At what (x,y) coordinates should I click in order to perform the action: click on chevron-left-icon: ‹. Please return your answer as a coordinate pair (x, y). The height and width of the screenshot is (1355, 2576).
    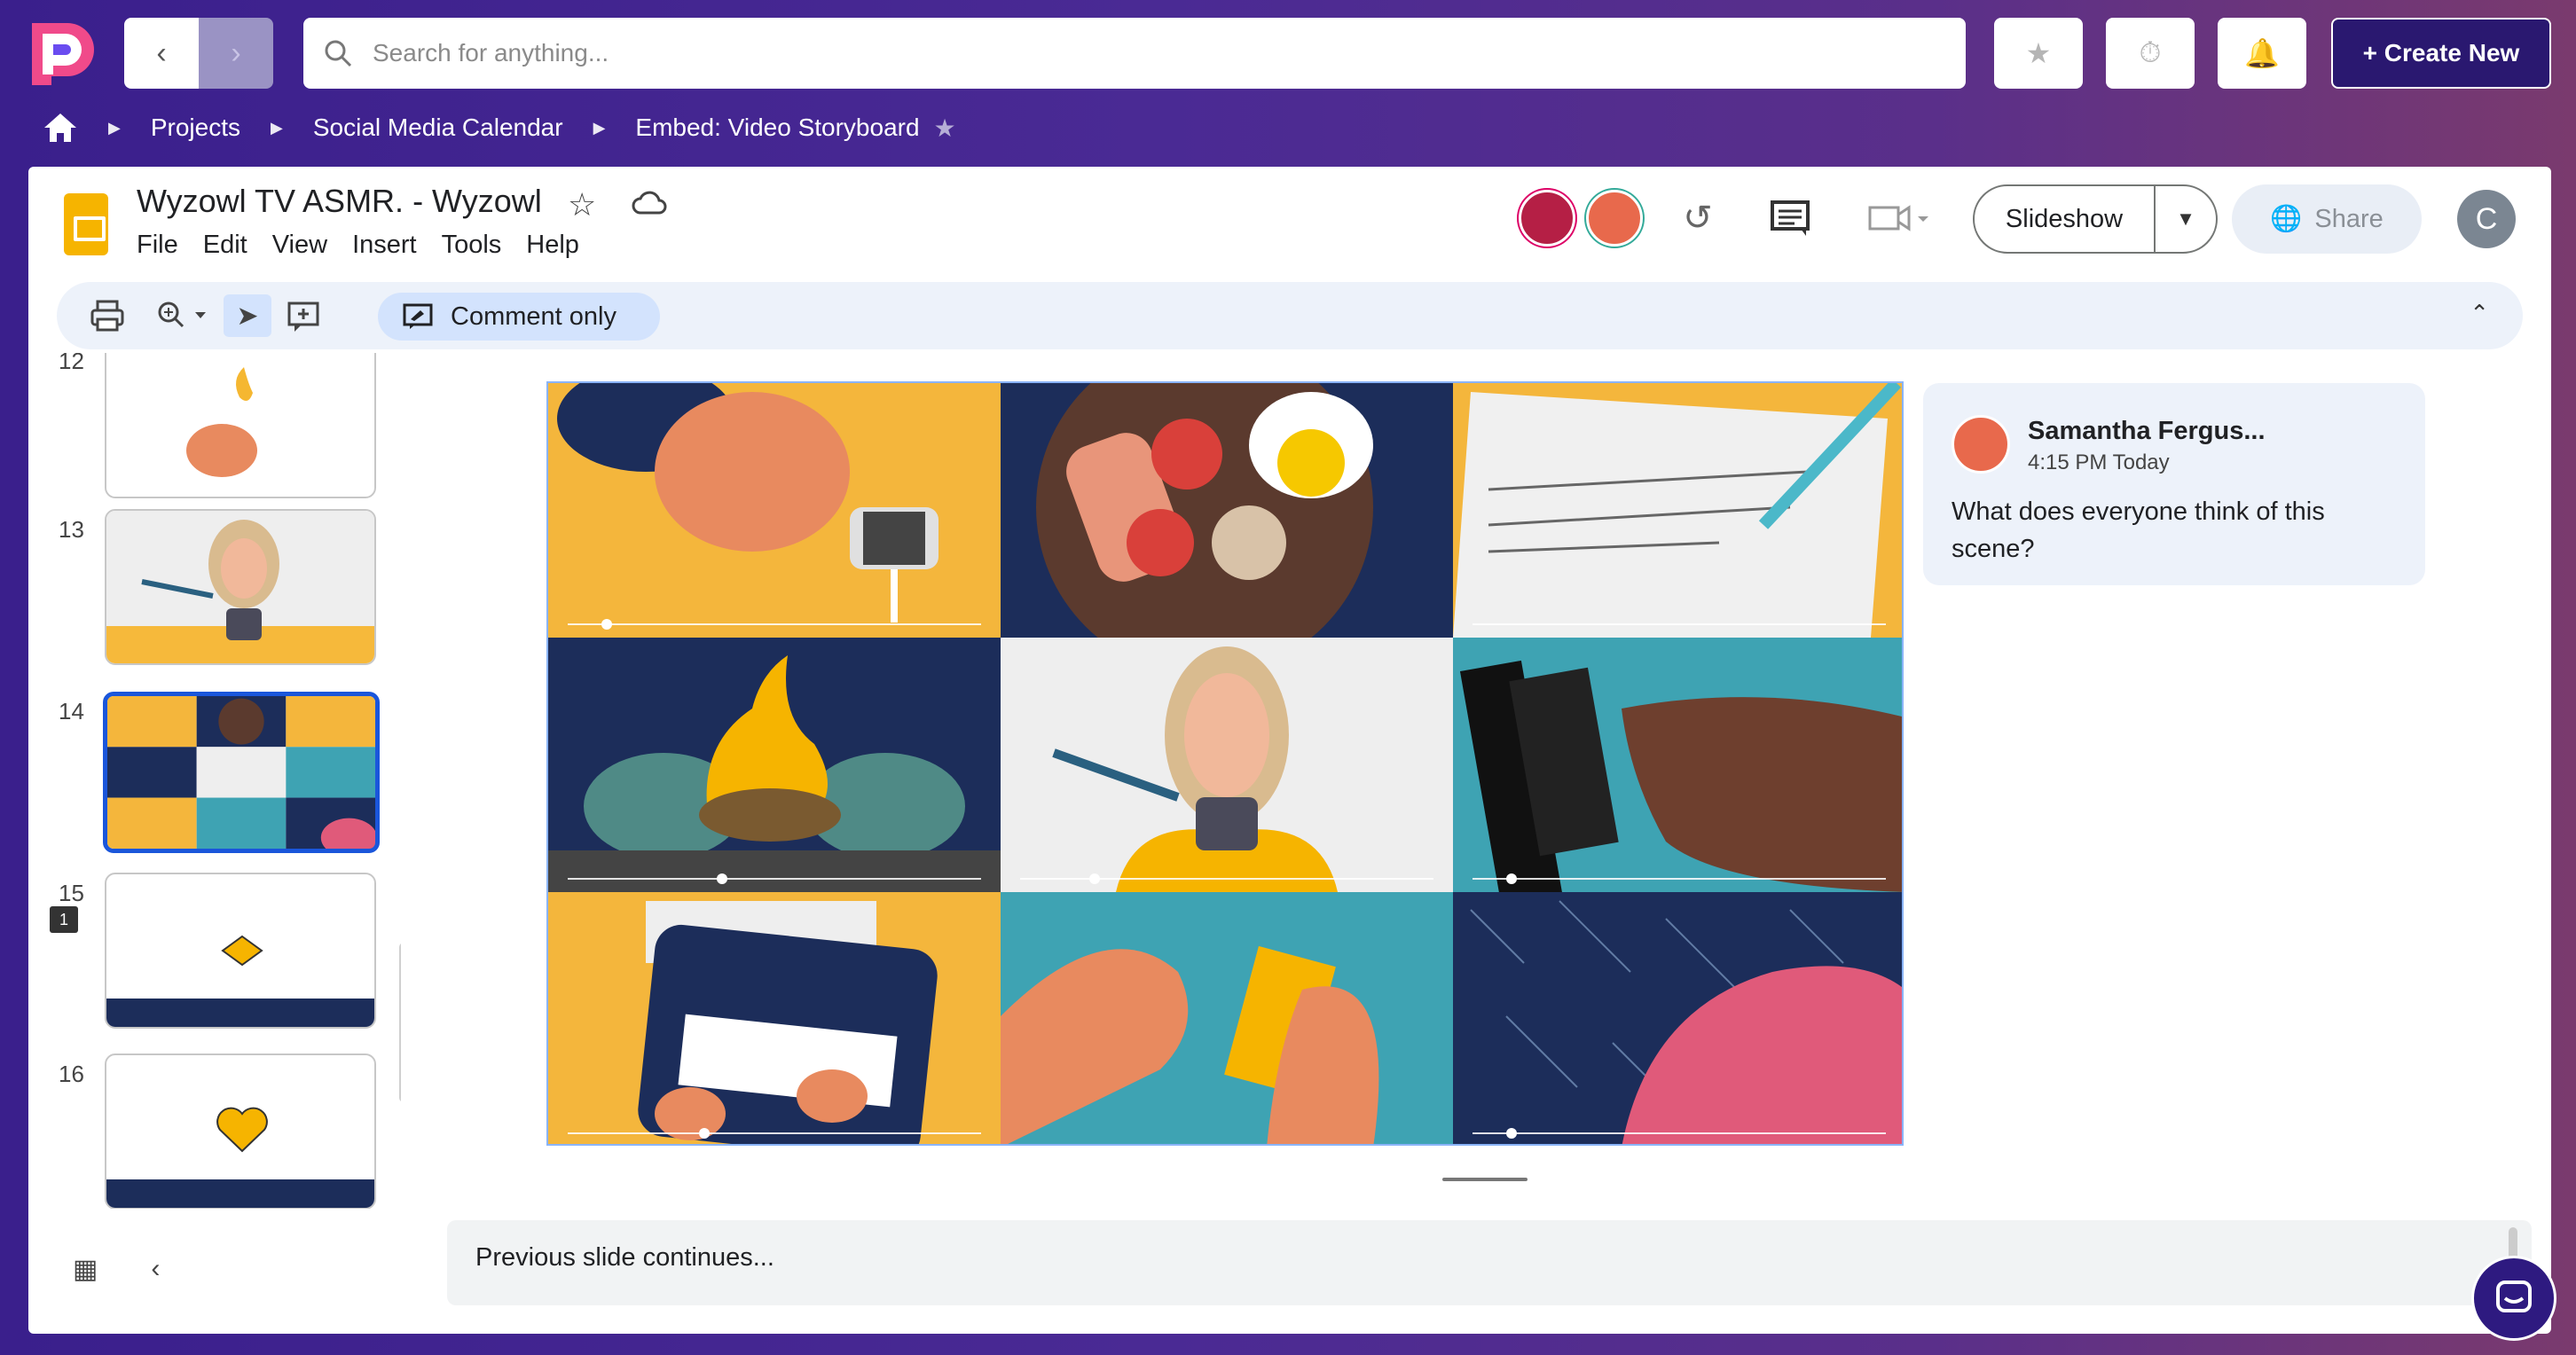
    Looking at the image, I should click on (161, 53).